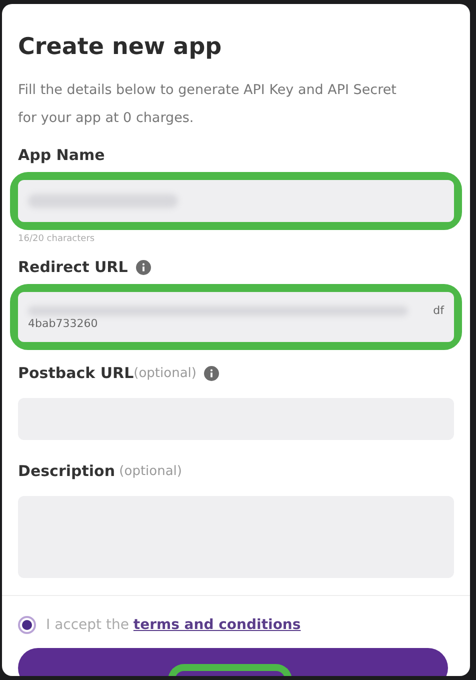 This screenshot has width=476, height=680. What do you see at coordinates (76, 373) in the screenshot?
I see `field-label: Postback URL` at bounding box center [76, 373].